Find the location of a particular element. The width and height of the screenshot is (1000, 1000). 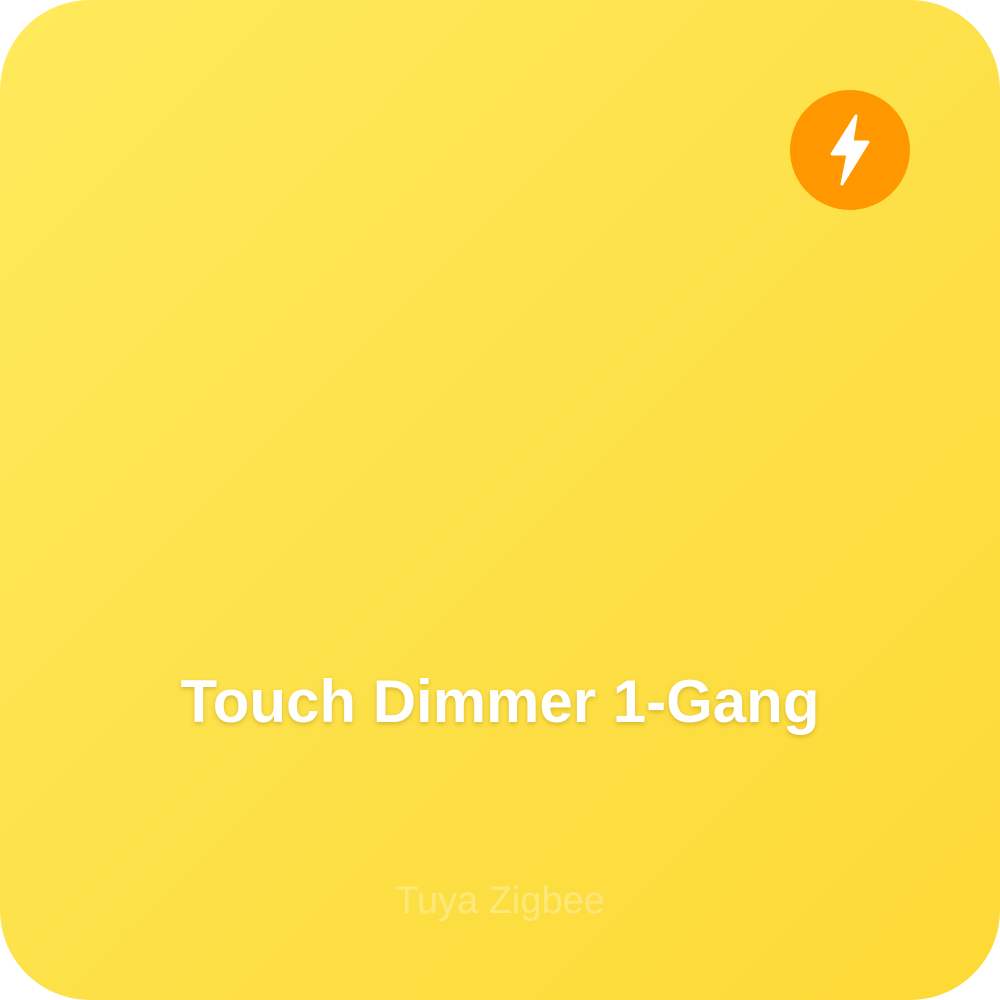

device-subtitle: Tuya Zigbee is located at coordinates (500, 901).